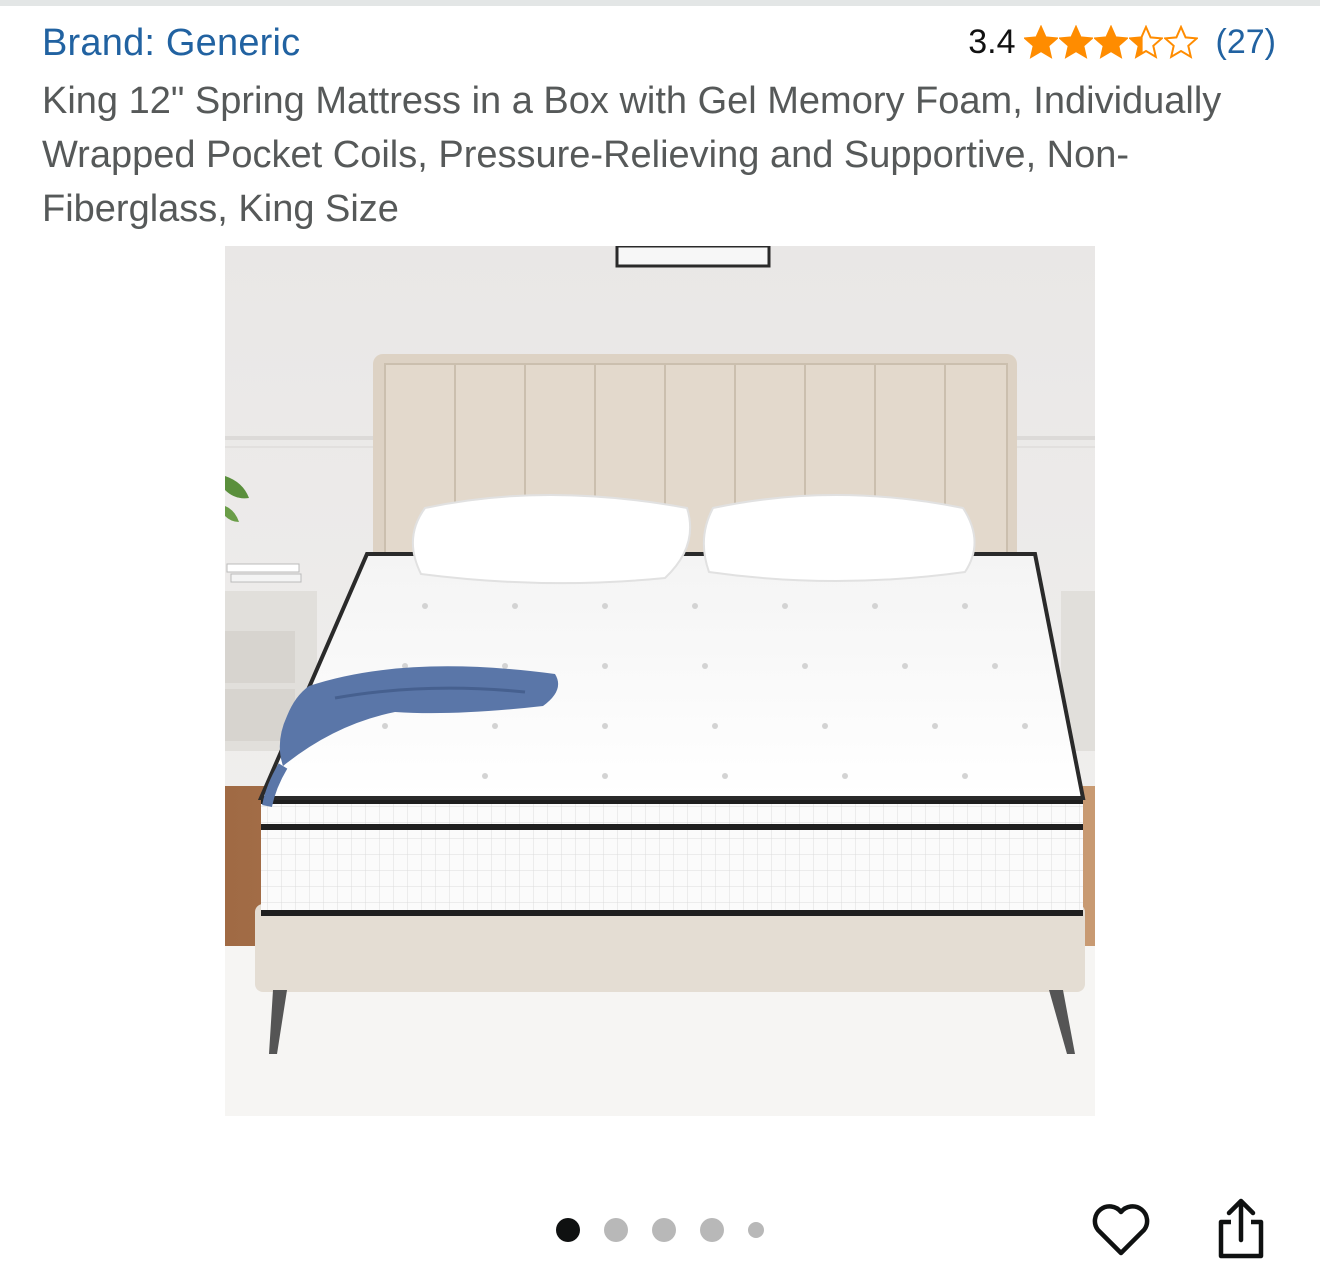  I want to click on rating-value: 3.4, so click(992, 41).